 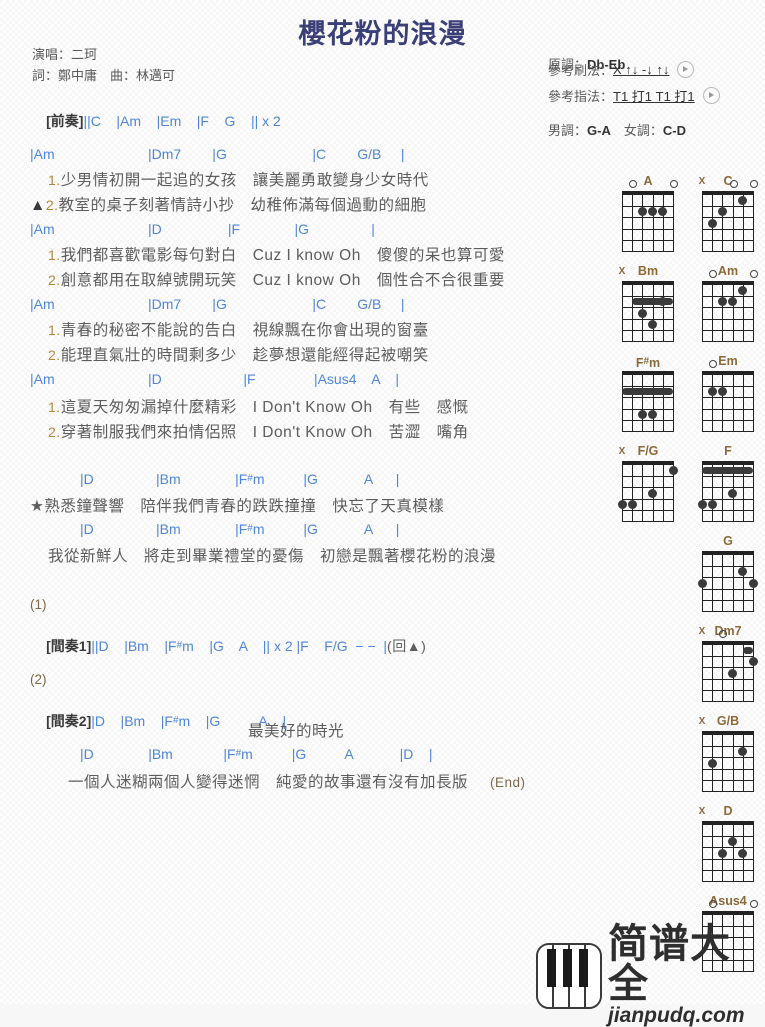 What do you see at coordinates (581, 70) in the screenshot?
I see `strum-pattern-label: 參考刷法：` at bounding box center [581, 70].